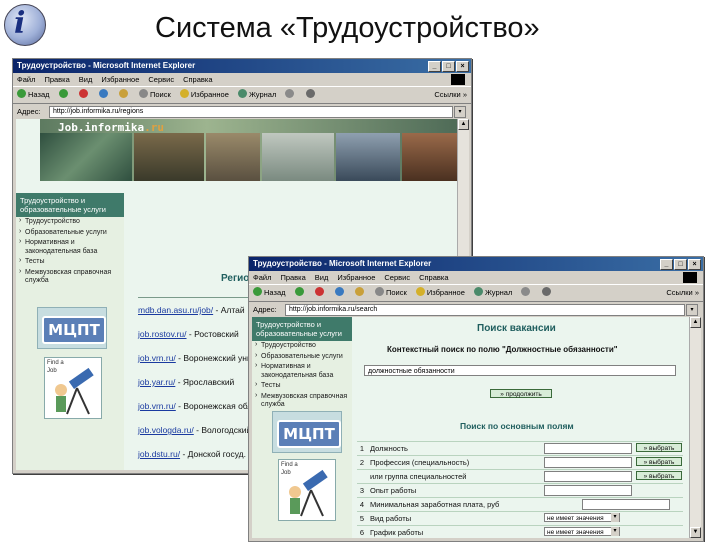 The image size is (720, 542). What do you see at coordinates (143, 93) in the screenshot?
I see `search-icon` at bounding box center [143, 93].